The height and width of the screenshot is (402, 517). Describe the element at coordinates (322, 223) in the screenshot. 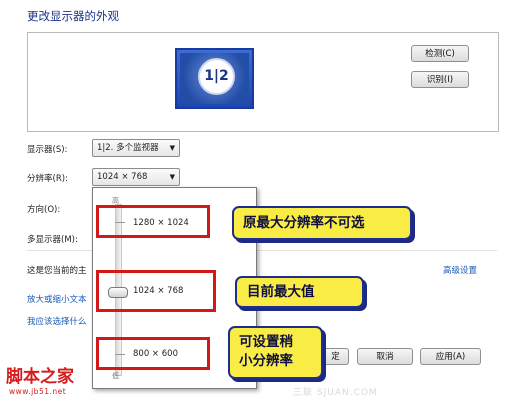

I see `callout-max-res-not-selectable: 原最大分辨率不可选` at that location.